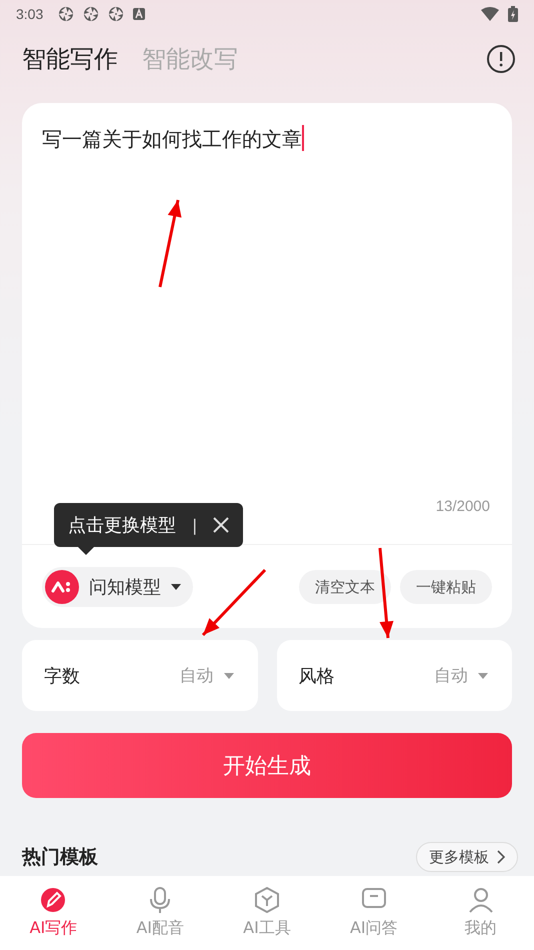 This screenshot has width=534, height=950. I want to click on tab: 智能写作, so click(70, 59).